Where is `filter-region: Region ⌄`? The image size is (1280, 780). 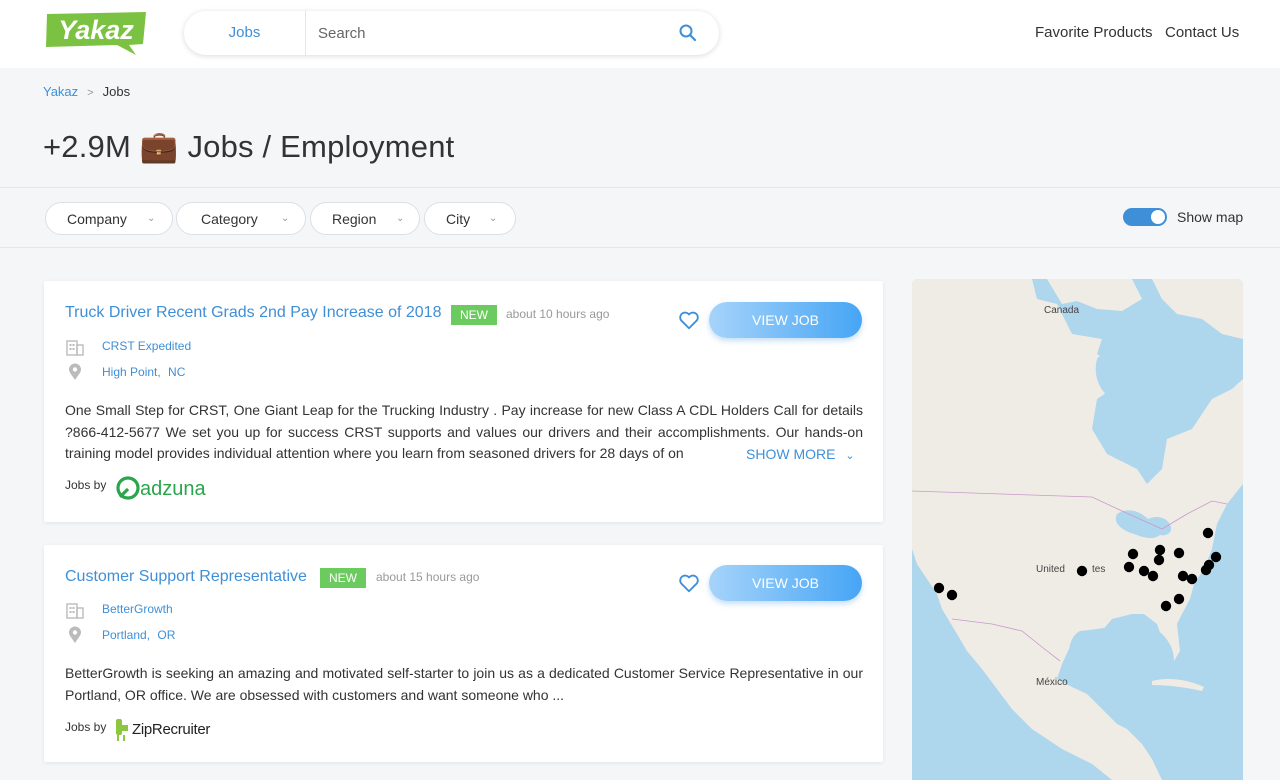 filter-region: Region ⌄ is located at coordinates (365, 218).